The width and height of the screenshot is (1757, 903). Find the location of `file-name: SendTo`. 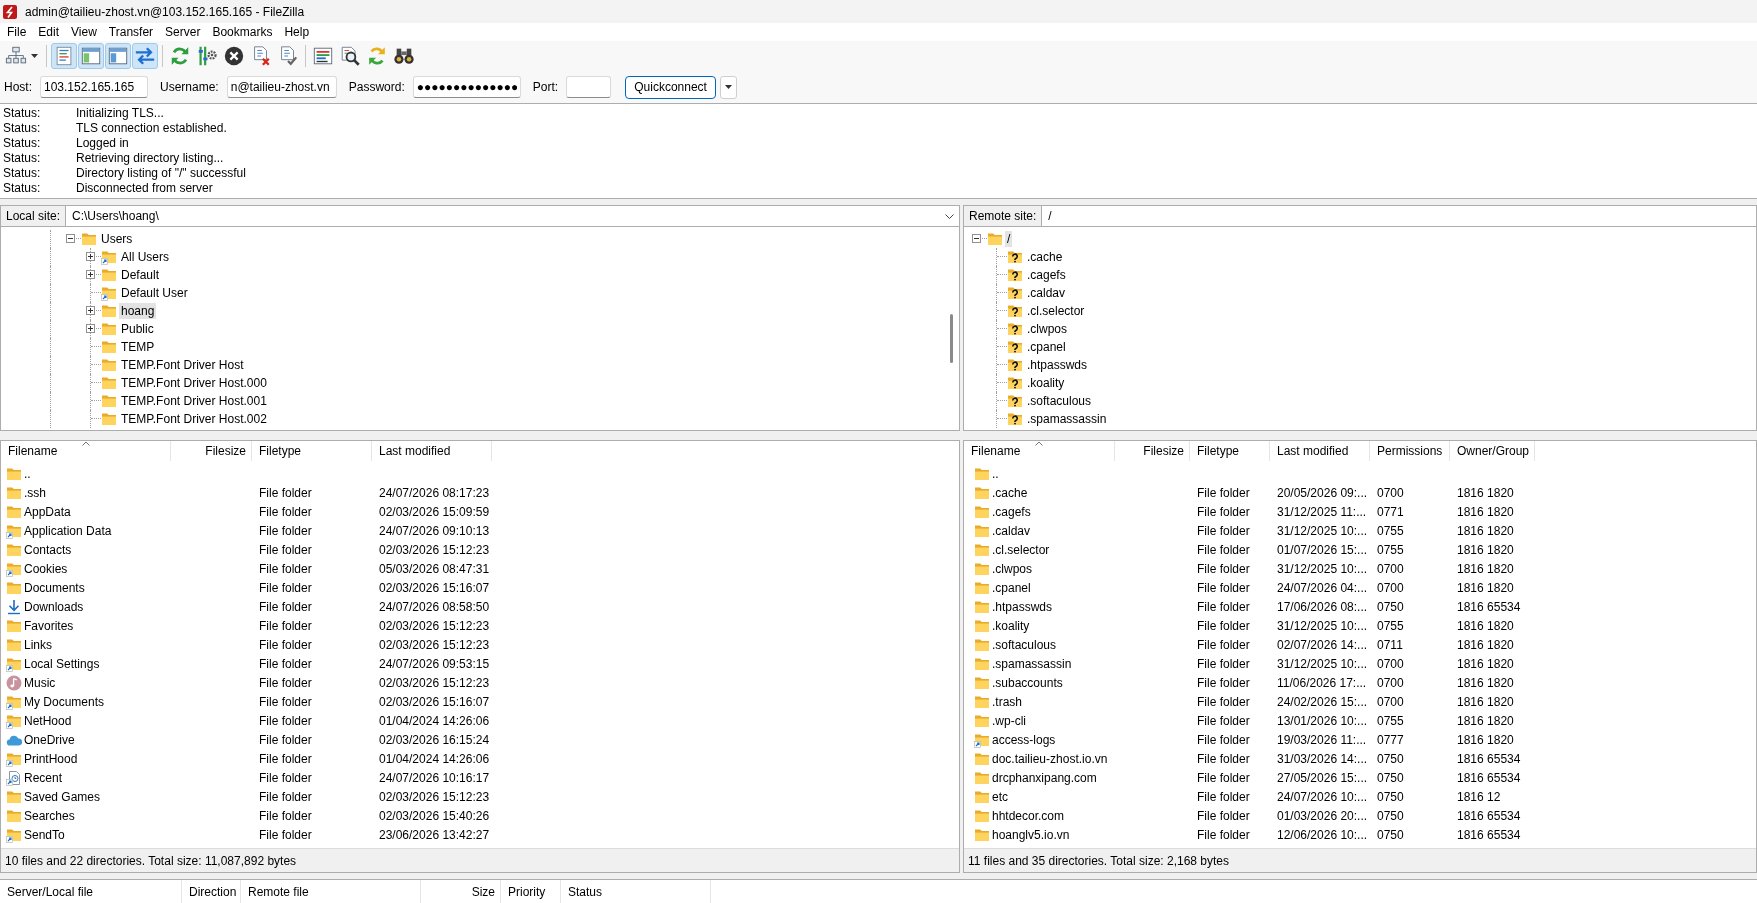

file-name: SendTo is located at coordinates (44, 834).